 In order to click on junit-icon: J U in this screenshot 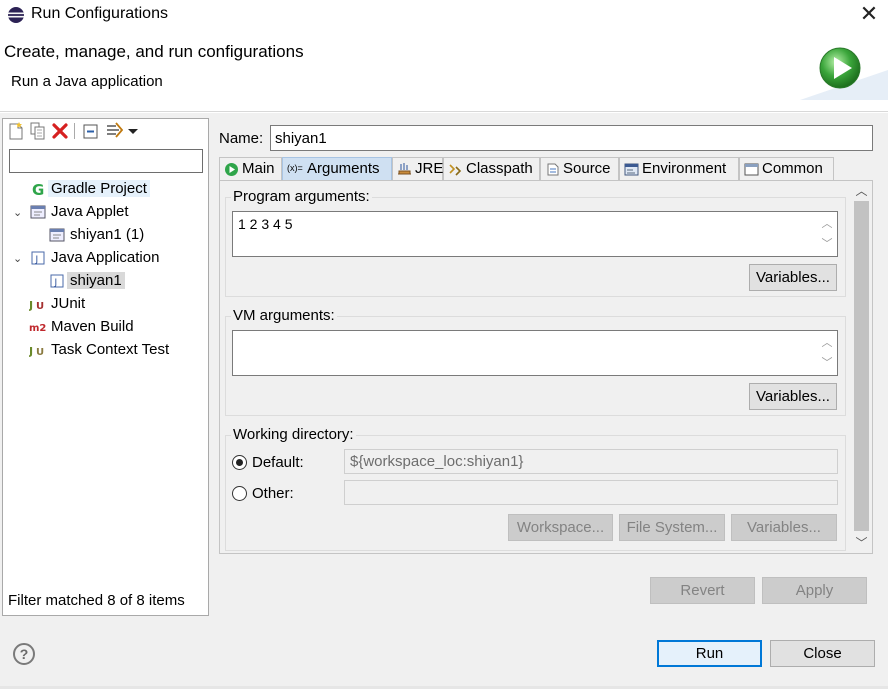, I will do `click(36, 305)`.